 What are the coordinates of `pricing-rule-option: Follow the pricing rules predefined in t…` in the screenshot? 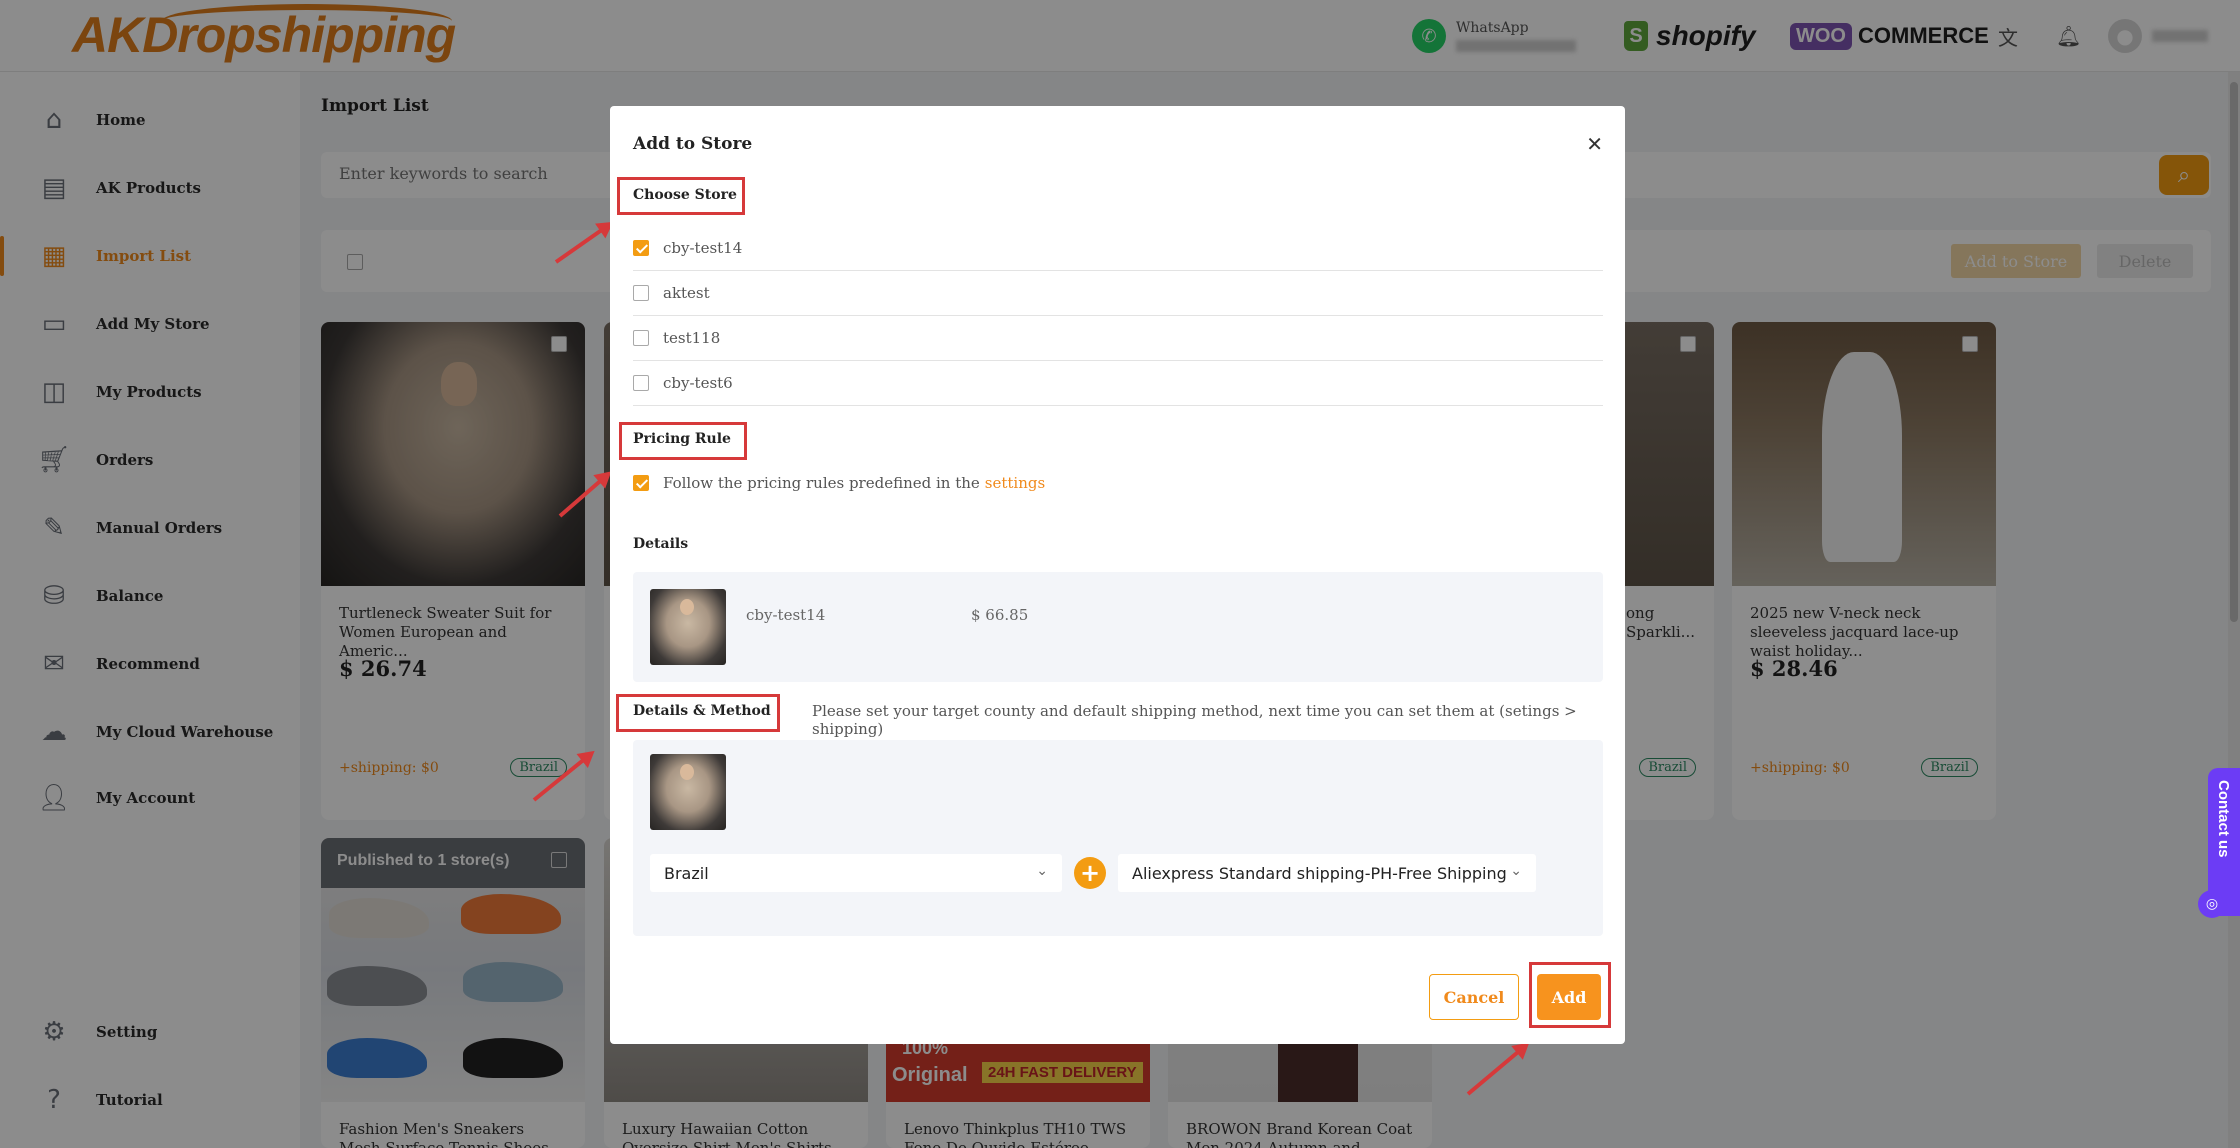 It's located at (839, 483).